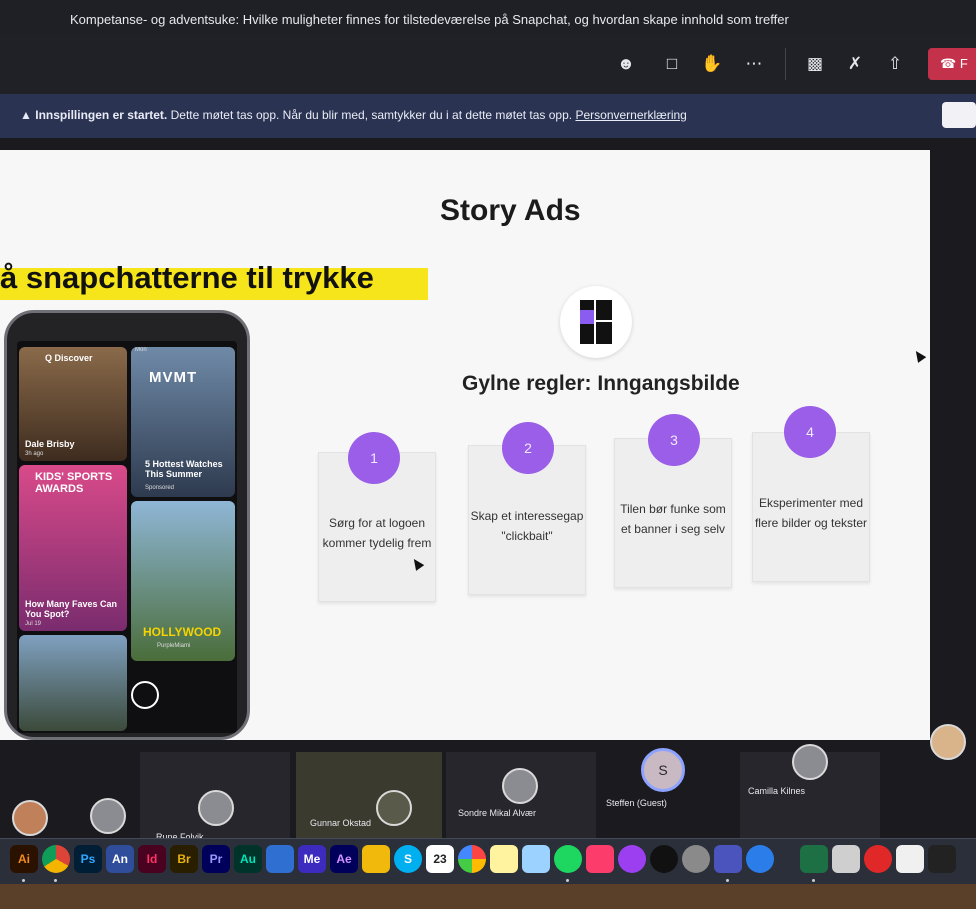  I want to click on step-text: Skap et interessegap "clickbait", so click(527, 526).